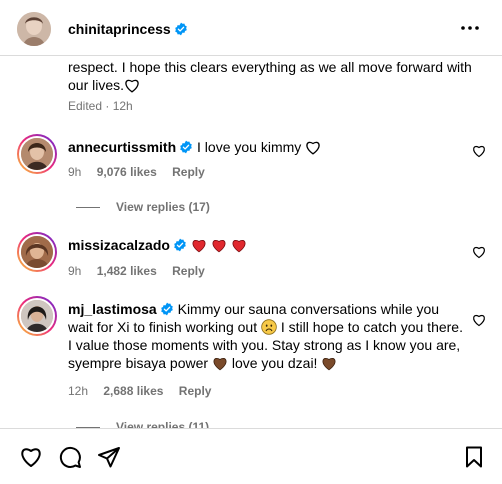 The width and height of the screenshot is (502, 484). Describe the element at coordinates (127, 271) in the screenshot. I see `comment-likes: 1,482 likes` at that location.